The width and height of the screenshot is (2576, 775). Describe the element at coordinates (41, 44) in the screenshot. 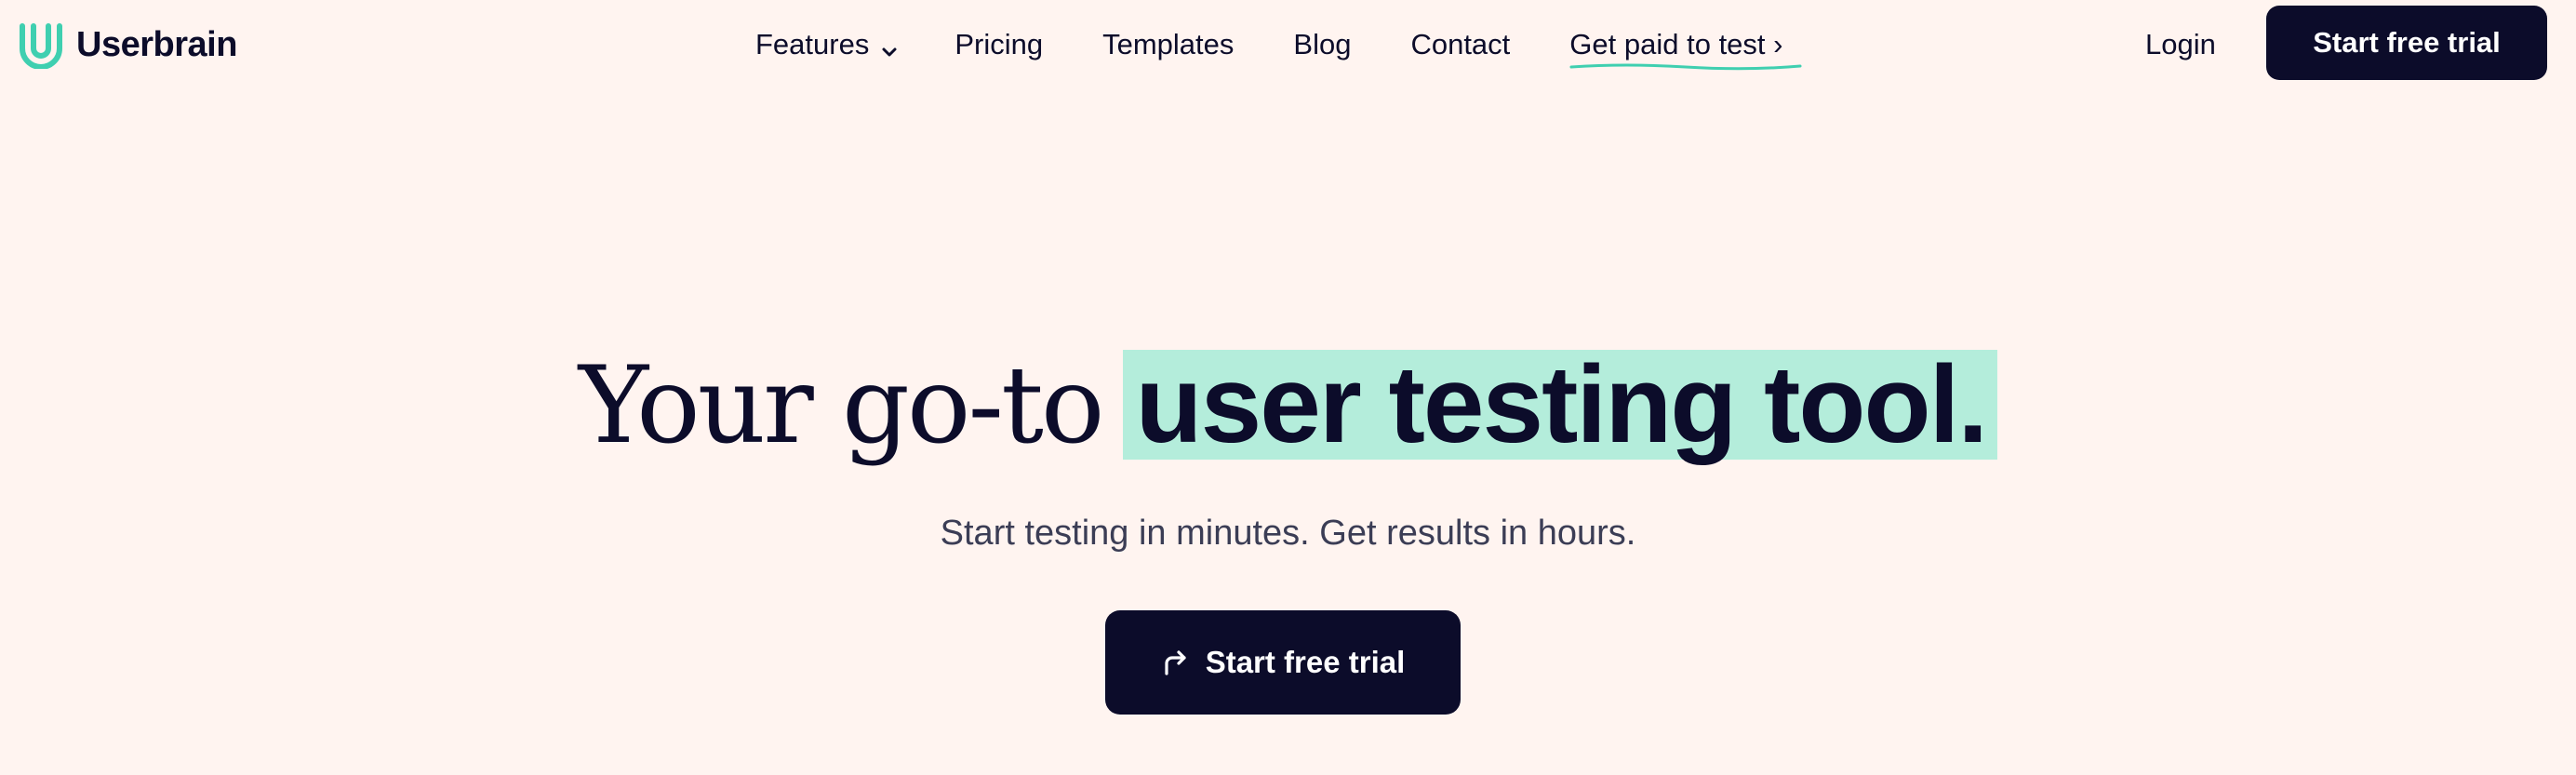

I see `userbrain-u-logo-icon` at that location.